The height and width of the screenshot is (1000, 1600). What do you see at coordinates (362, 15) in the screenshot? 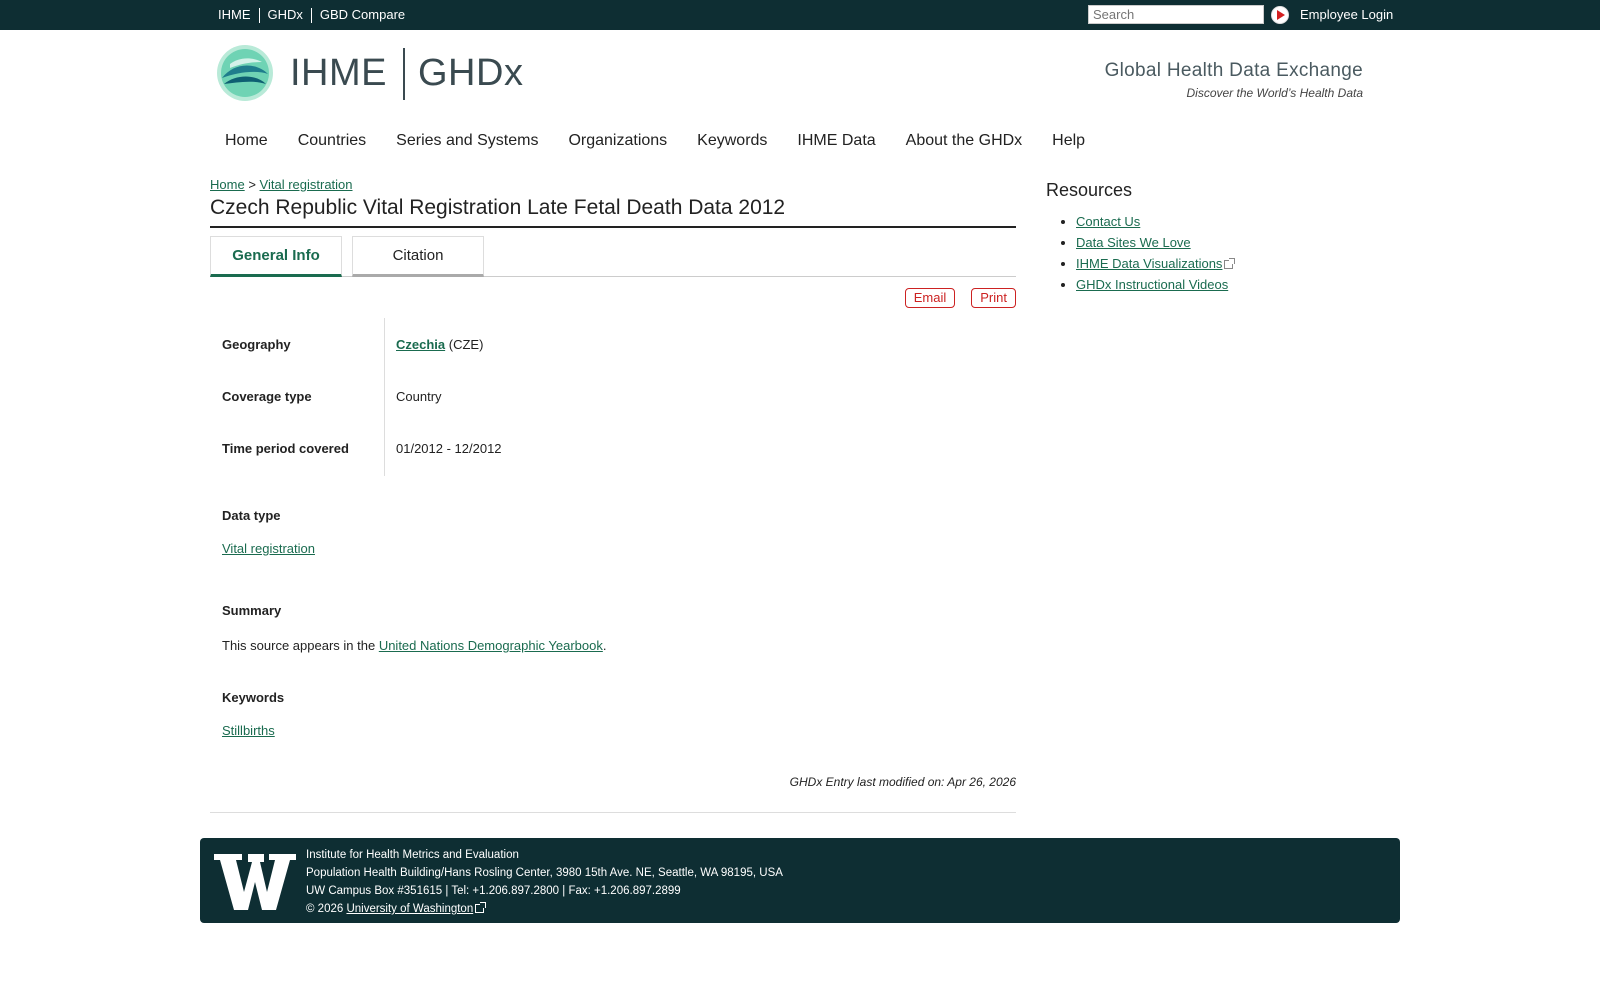
I see `top-nav-gbd-compare: GBD Compare` at bounding box center [362, 15].